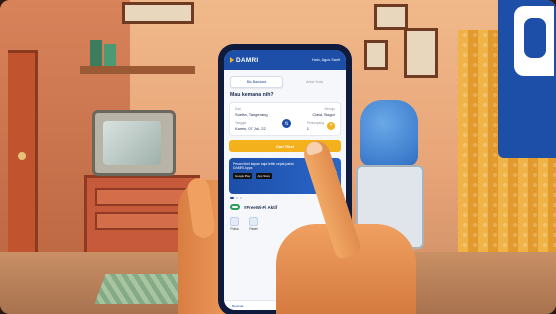  What do you see at coordinates (232, 60) in the screenshot?
I see `logo-arrow-icon` at bounding box center [232, 60].